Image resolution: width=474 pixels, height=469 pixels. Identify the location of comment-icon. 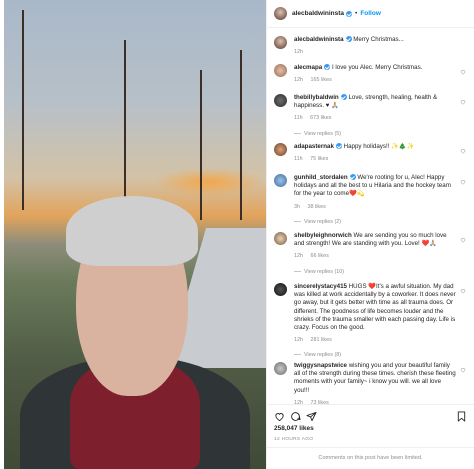
(295, 416).